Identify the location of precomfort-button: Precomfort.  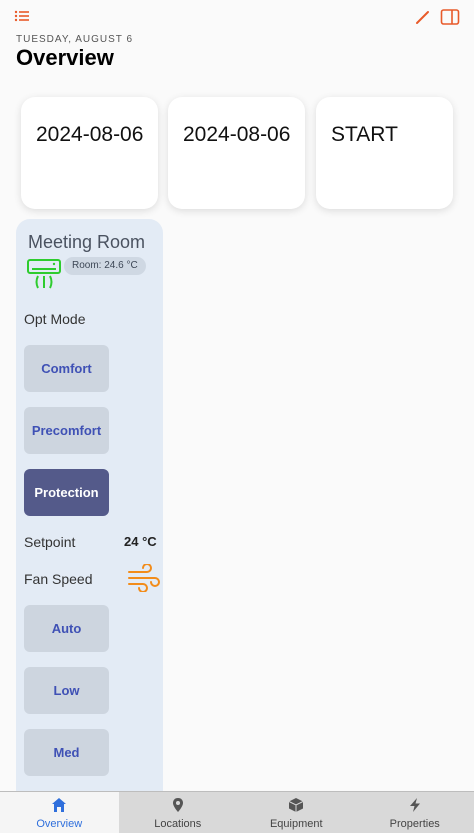
(66, 430).